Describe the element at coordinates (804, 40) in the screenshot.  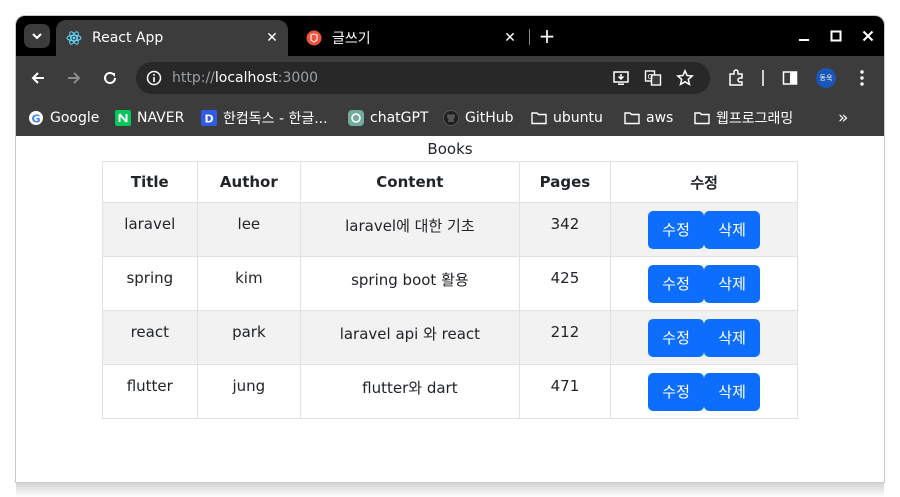
I see `minimize-icon` at that location.